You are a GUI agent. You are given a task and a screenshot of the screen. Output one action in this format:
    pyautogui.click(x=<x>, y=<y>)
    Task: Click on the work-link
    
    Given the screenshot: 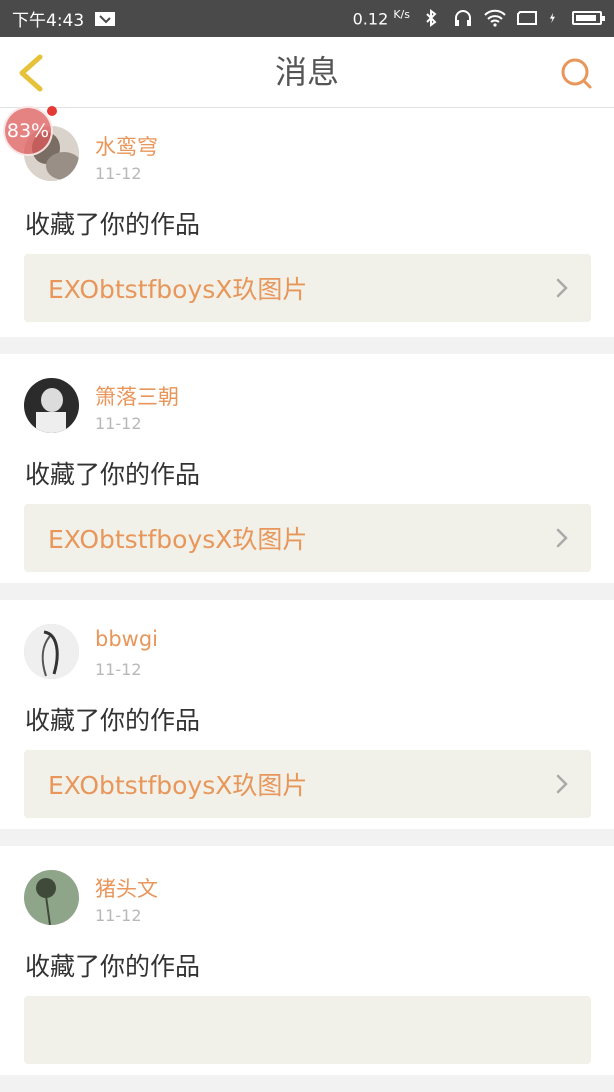 What is the action you would take?
    pyautogui.click(x=307, y=1030)
    